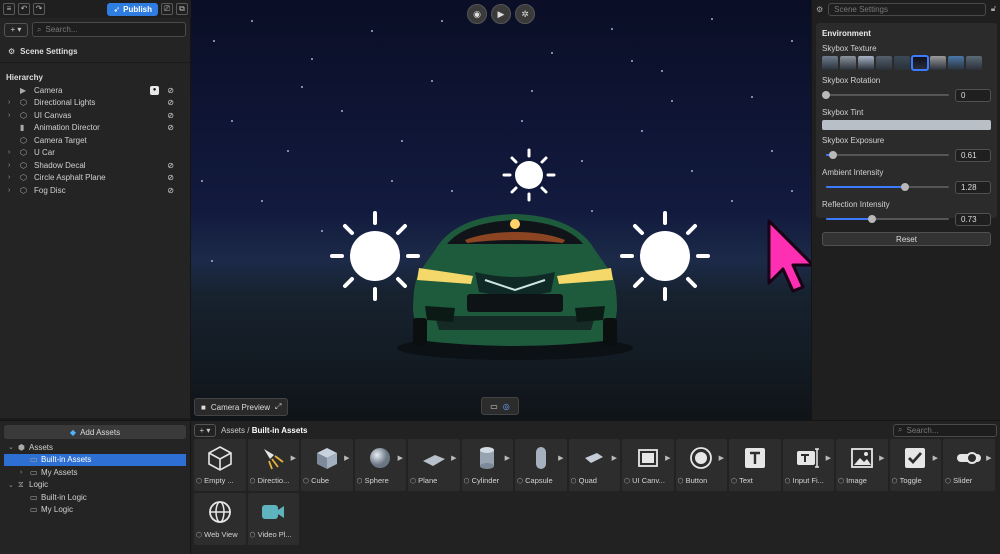 This screenshot has height=554, width=1000. Describe the element at coordinates (95, 140) in the screenshot. I see `hierarchy-item: ⬡ Camera Target` at that location.